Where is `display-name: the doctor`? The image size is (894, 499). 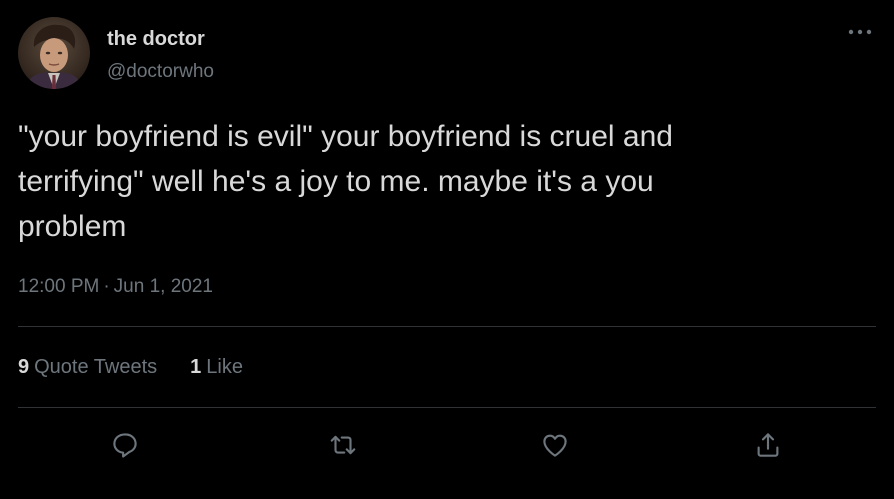 display-name: the doctor is located at coordinates (156, 39).